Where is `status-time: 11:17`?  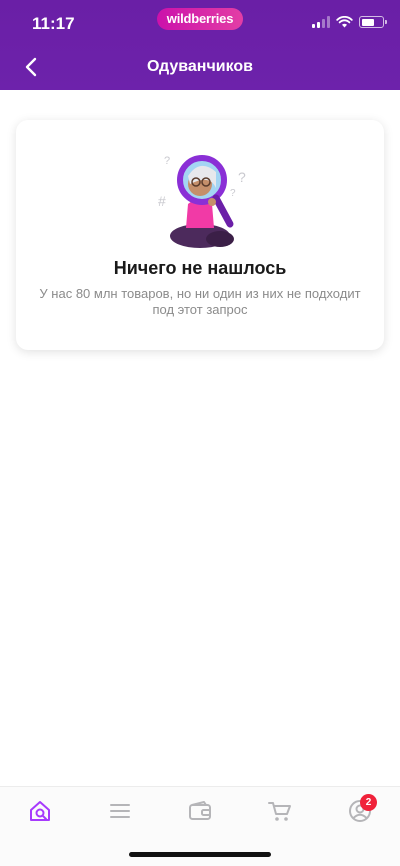
status-time: 11:17 is located at coordinates (53, 23).